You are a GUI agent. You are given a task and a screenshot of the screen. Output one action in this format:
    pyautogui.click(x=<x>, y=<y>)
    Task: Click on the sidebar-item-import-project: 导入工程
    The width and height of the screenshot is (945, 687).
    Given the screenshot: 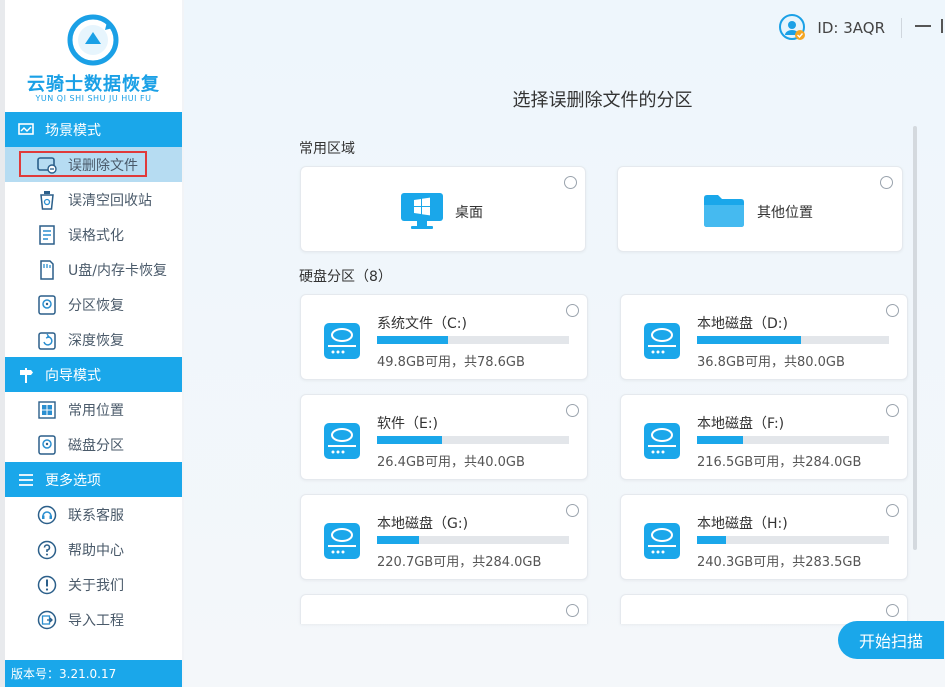 What is the action you would take?
    pyautogui.click(x=93, y=619)
    